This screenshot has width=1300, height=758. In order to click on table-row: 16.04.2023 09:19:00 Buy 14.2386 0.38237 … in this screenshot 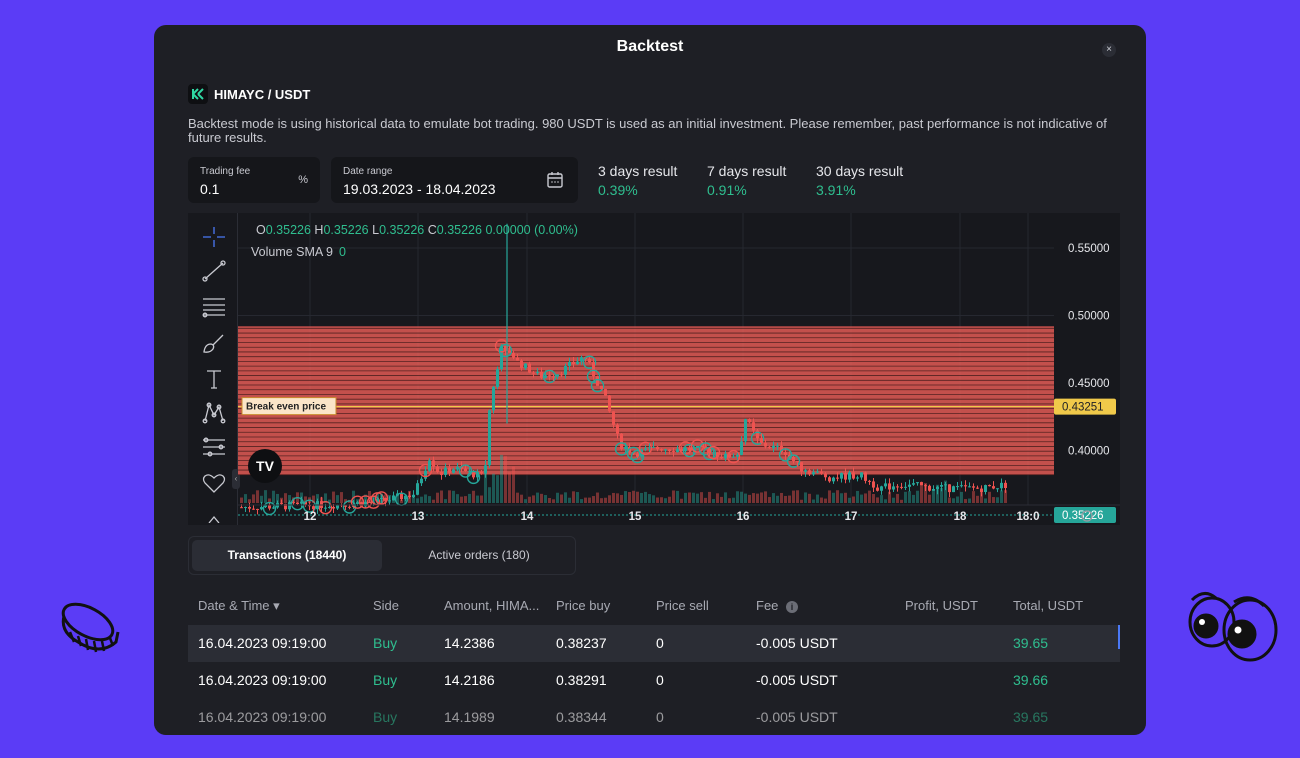, I will do `click(654, 643)`.